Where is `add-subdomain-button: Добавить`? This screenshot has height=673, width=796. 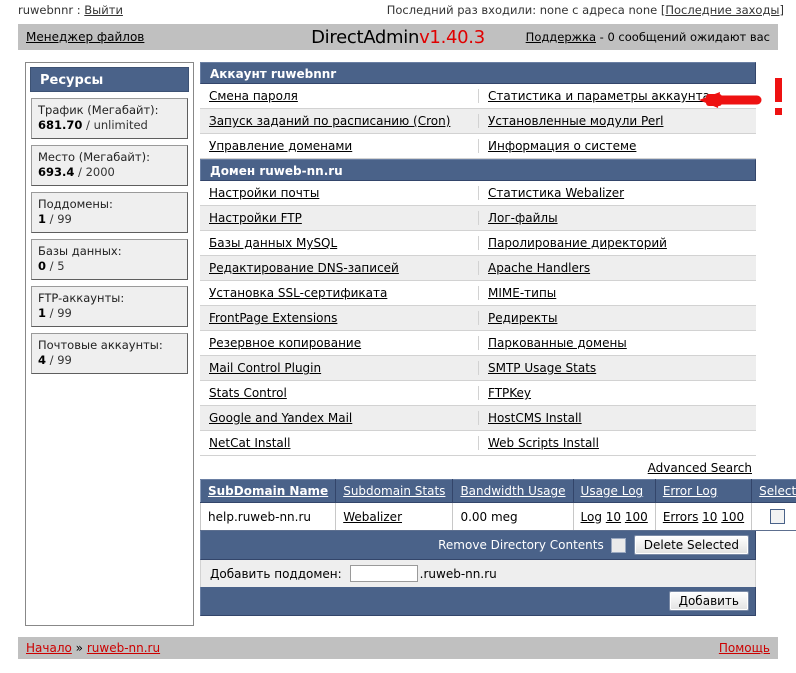 add-subdomain-button: Добавить is located at coordinates (708, 601).